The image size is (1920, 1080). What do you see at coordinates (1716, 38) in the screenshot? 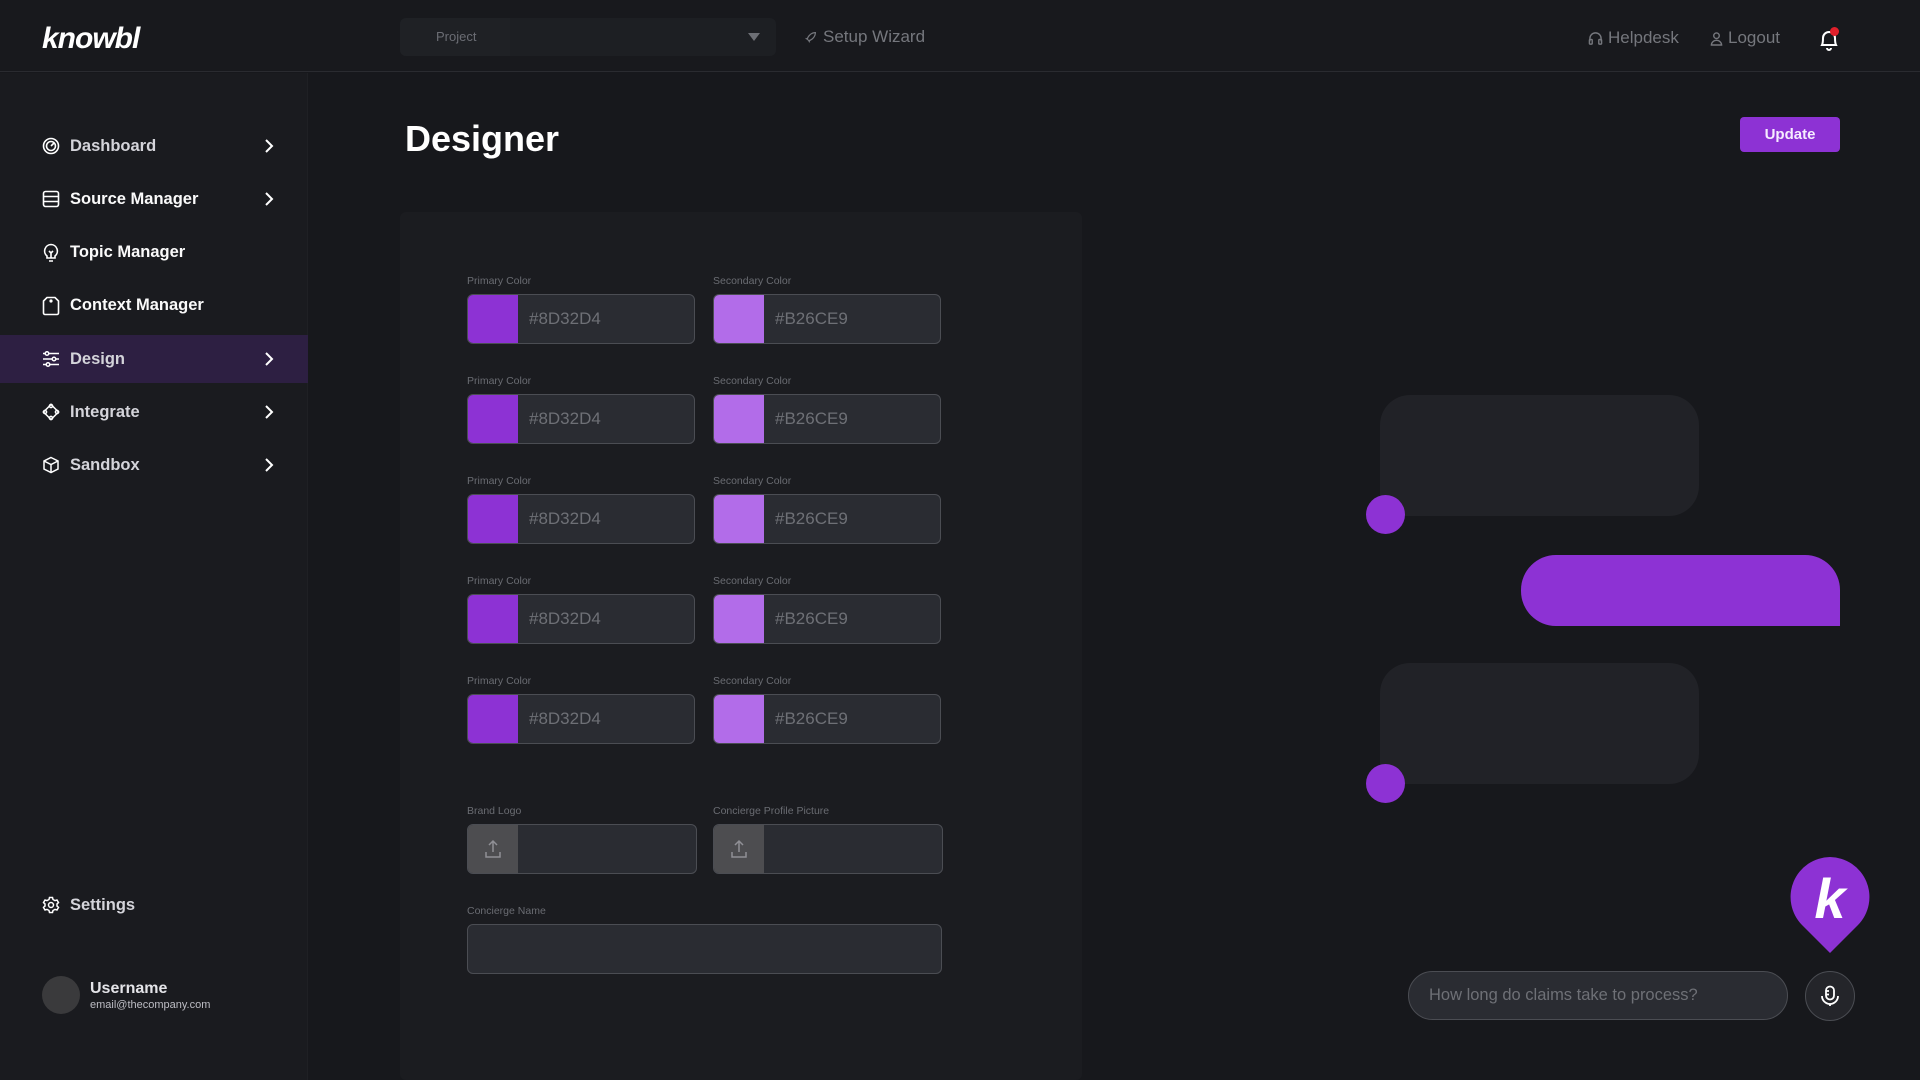
I see `user-icon` at bounding box center [1716, 38].